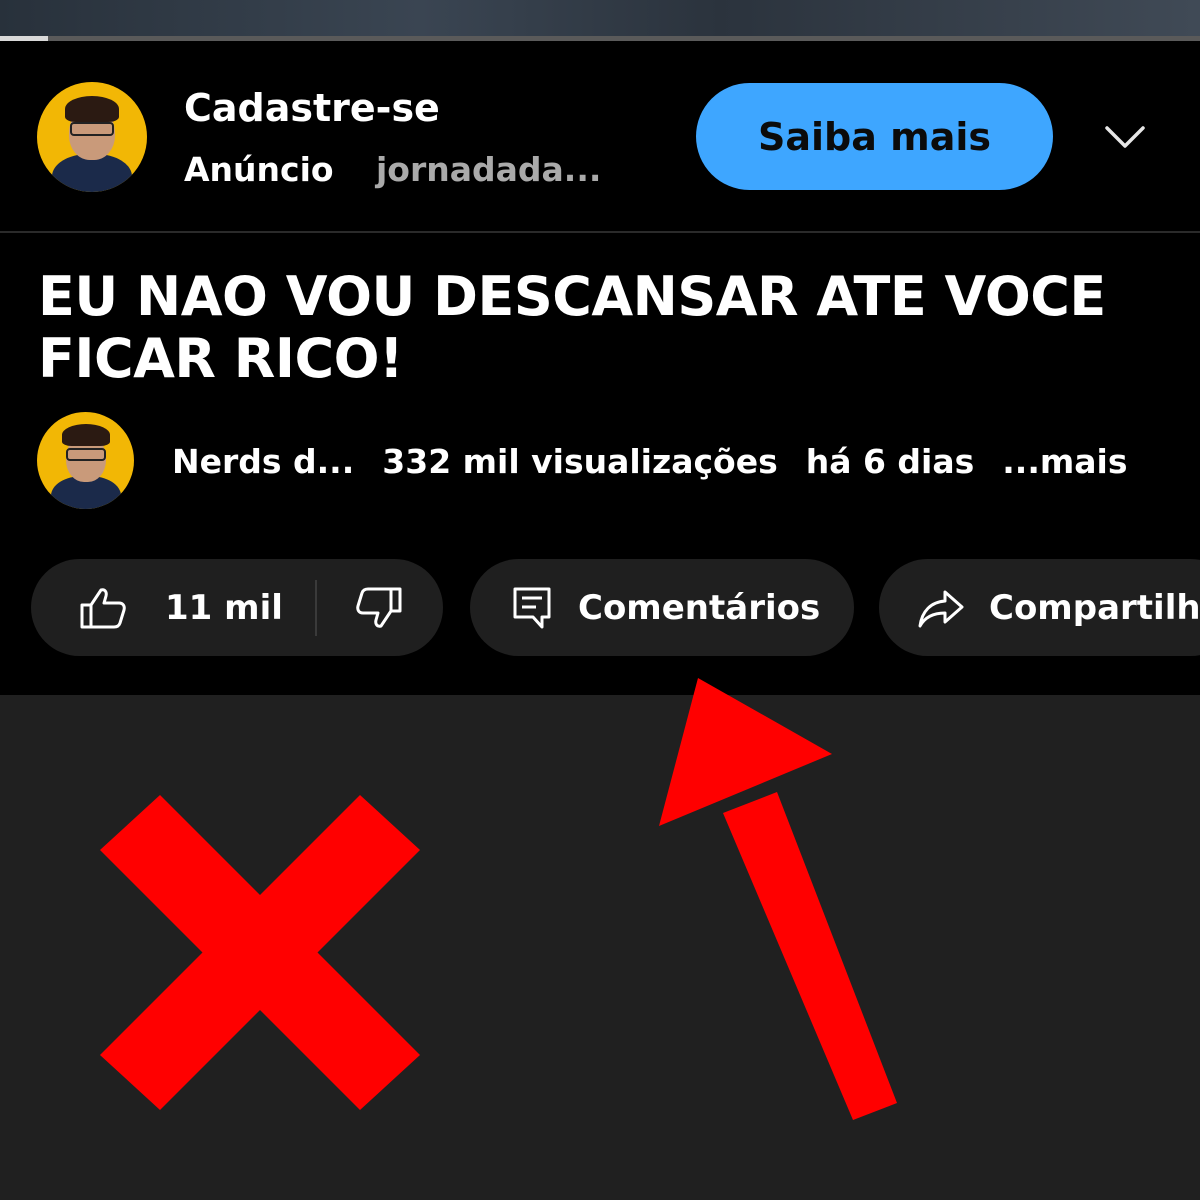 This screenshot has width=1200, height=1200. Describe the element at coordinates (224, 608) in the screenshot. I see `like-count: 11 mil` at that location.